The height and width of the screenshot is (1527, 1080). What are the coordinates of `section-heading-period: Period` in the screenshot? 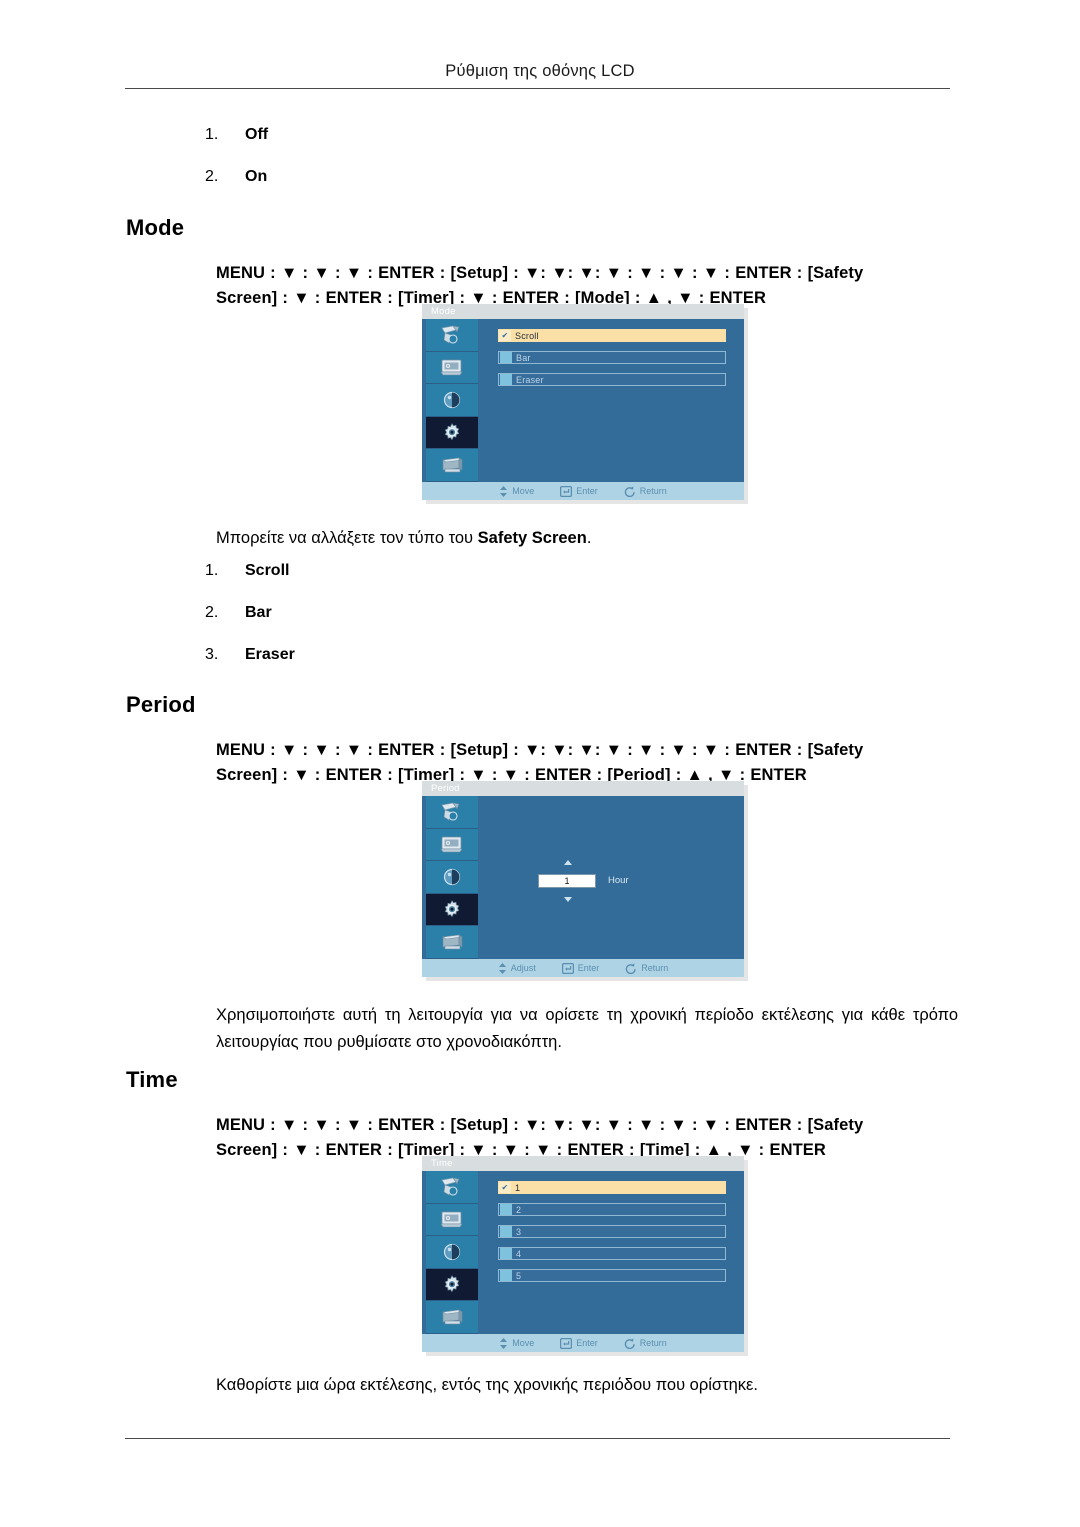 It's located at (161, 704).